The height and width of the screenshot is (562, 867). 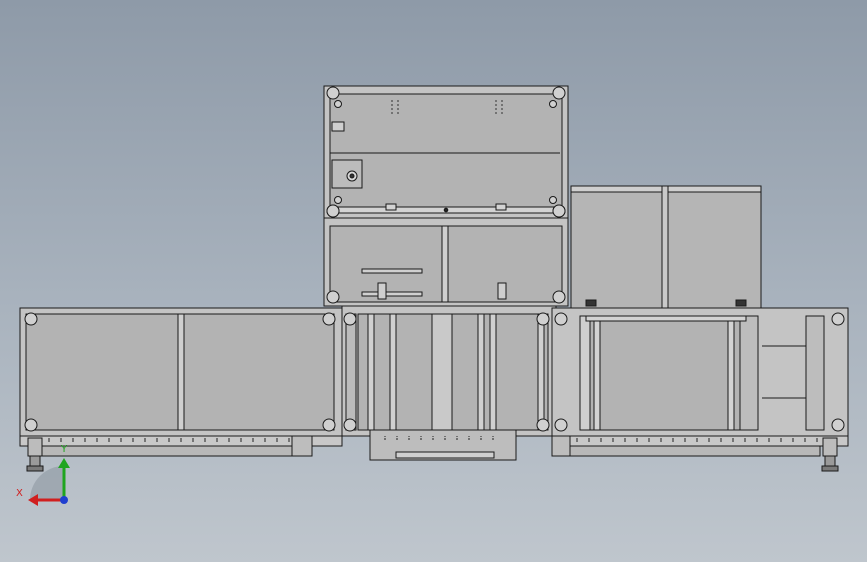 I want to click on right-leveling-foot, so click(x=830, y=454).